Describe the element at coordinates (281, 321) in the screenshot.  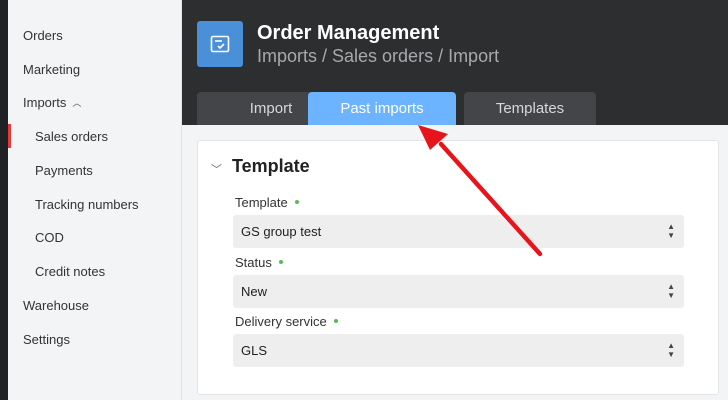
I see `field-label-text: Delivery service` at that location.